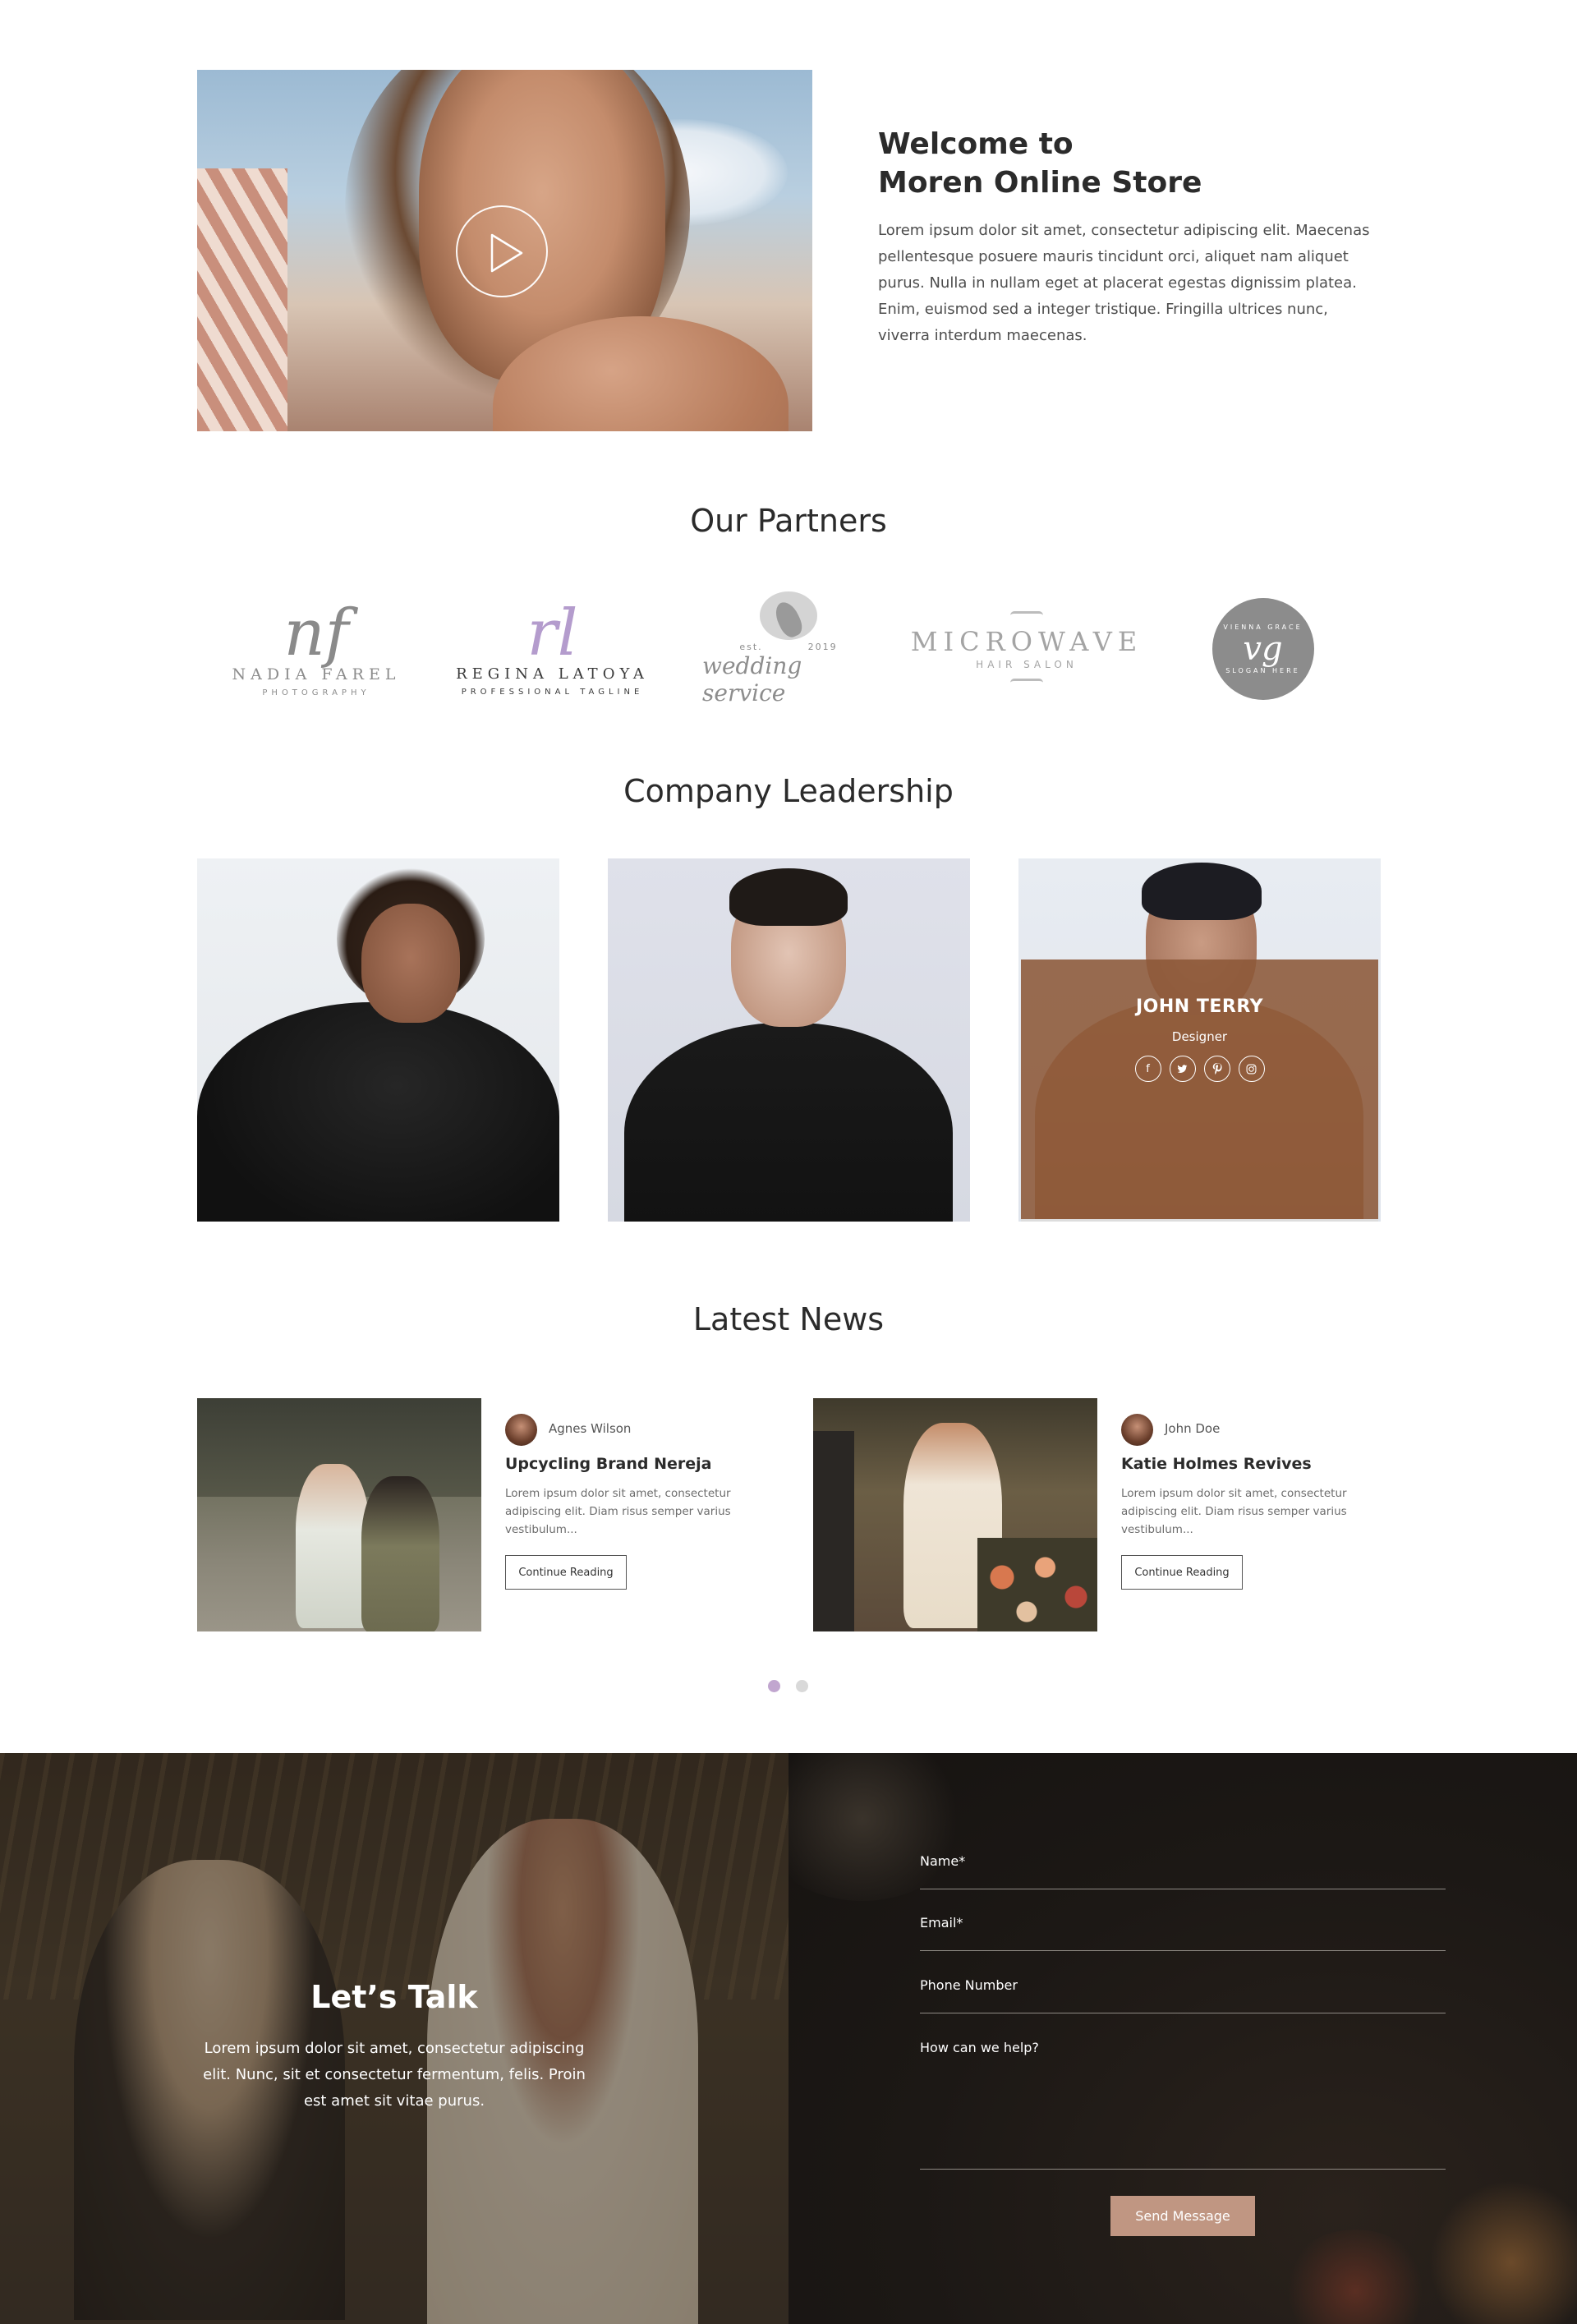  What do you see at coordinates (1027, 664) in the screenshot?
I see `microwave-tagline: HAIR SALON` at bounding box center [1027, 664].